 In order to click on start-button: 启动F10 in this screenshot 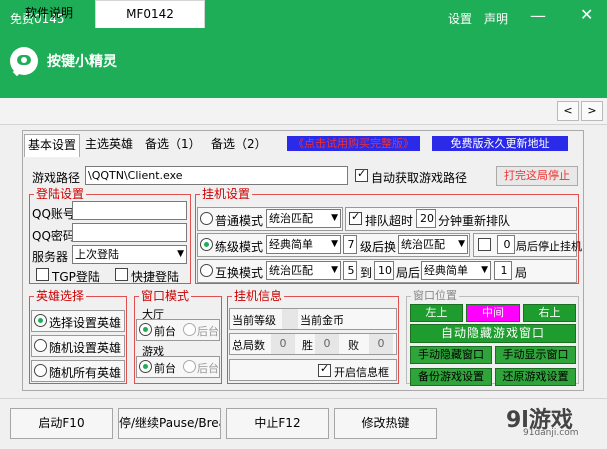, I will do `click(61, 423)`.